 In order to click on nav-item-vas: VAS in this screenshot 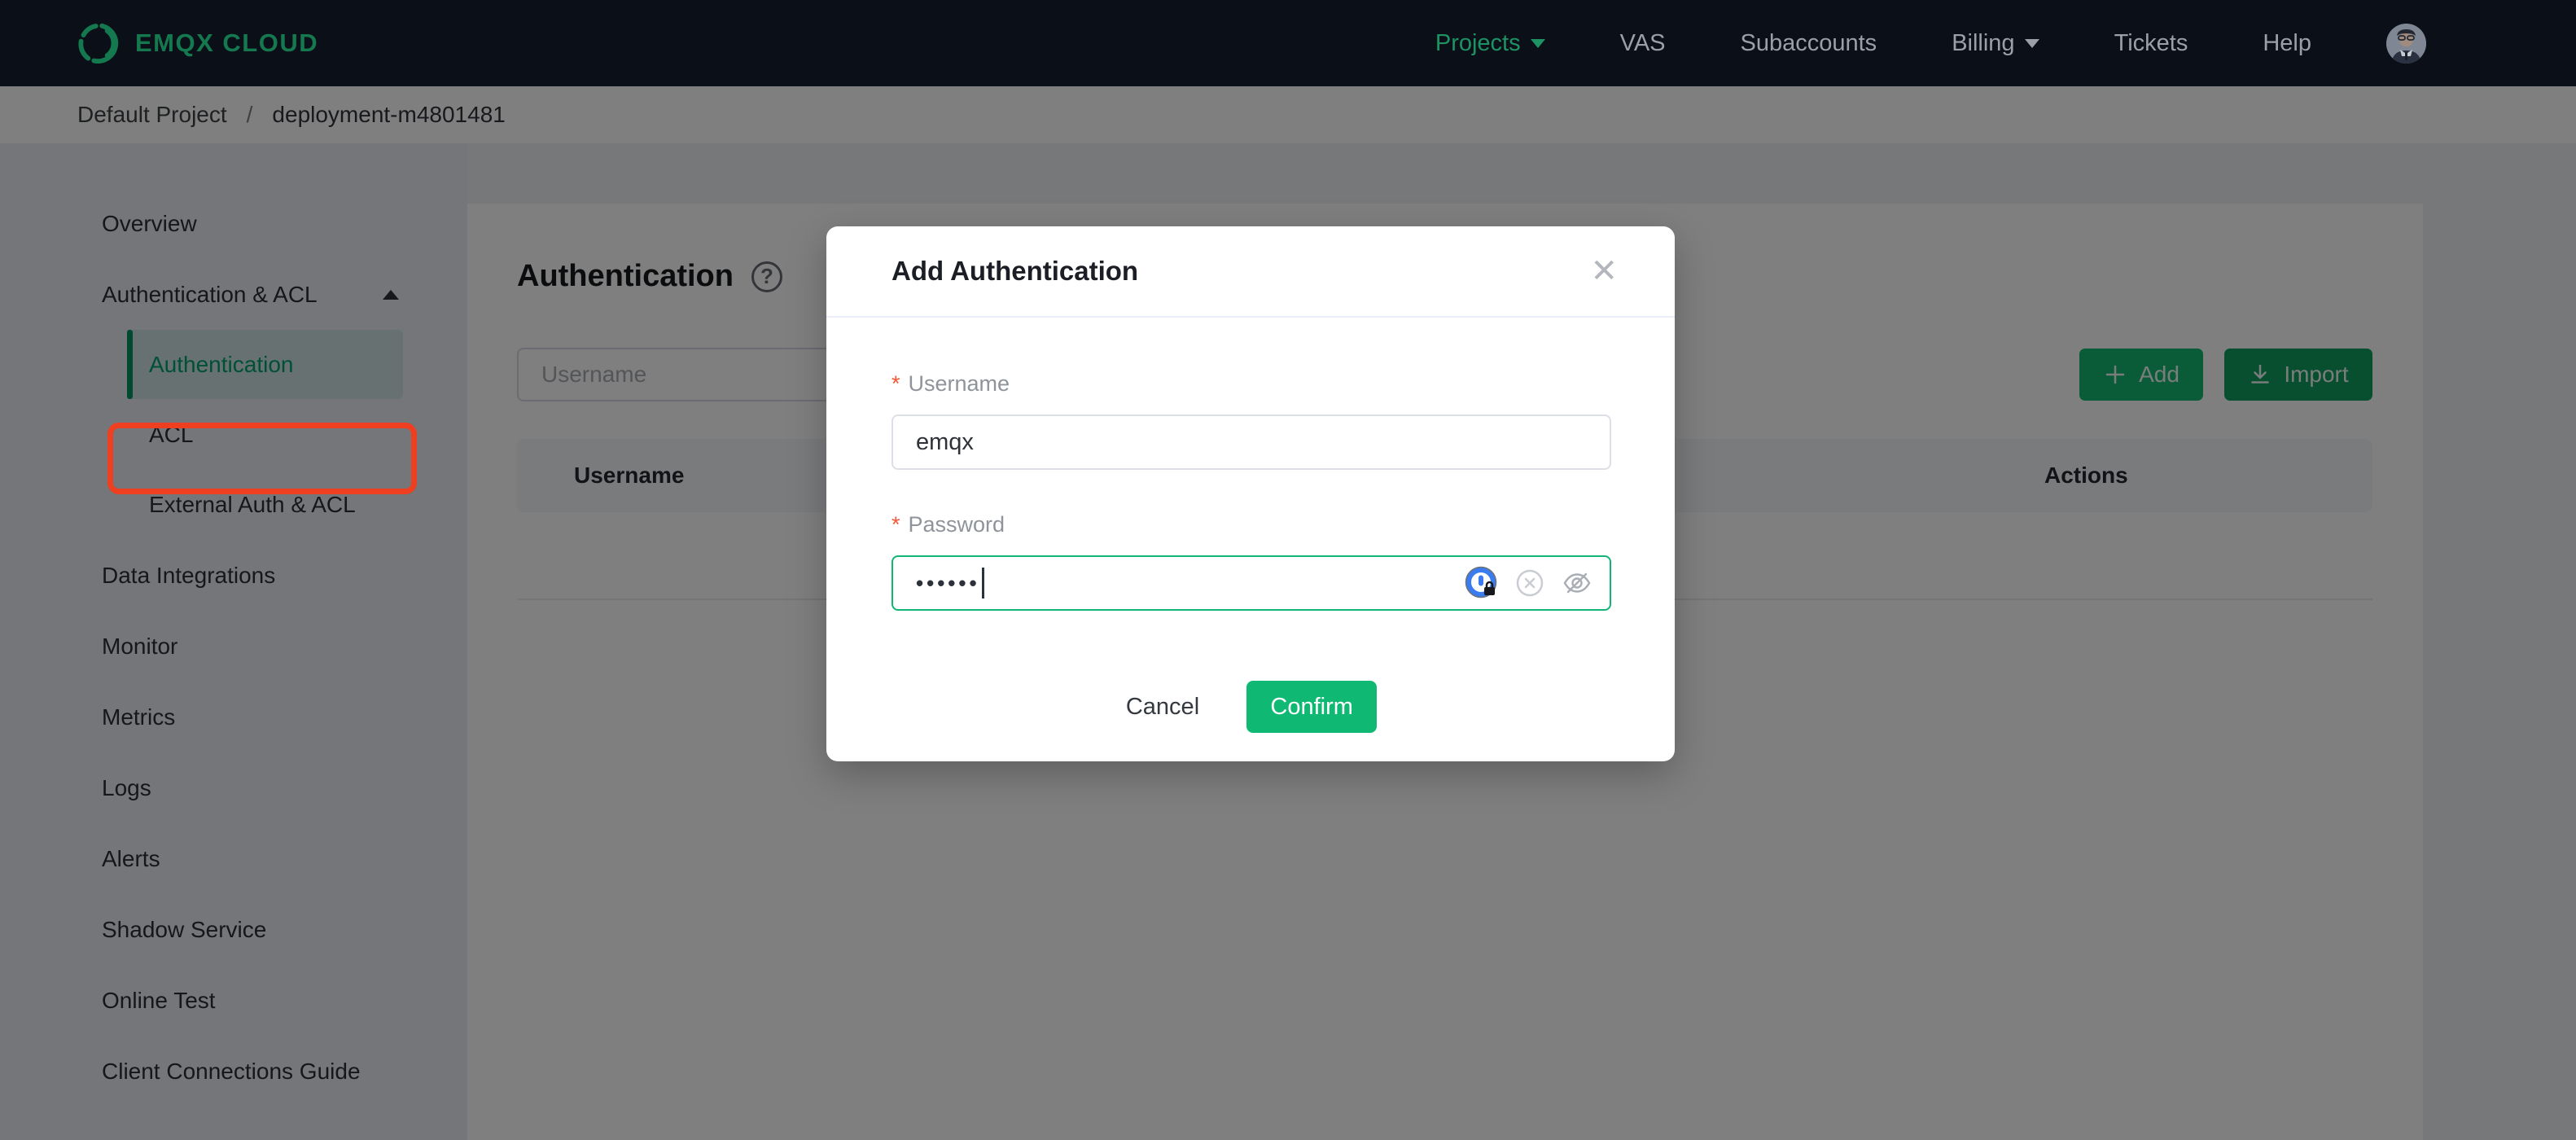, I will do `click(1643, 44)`.